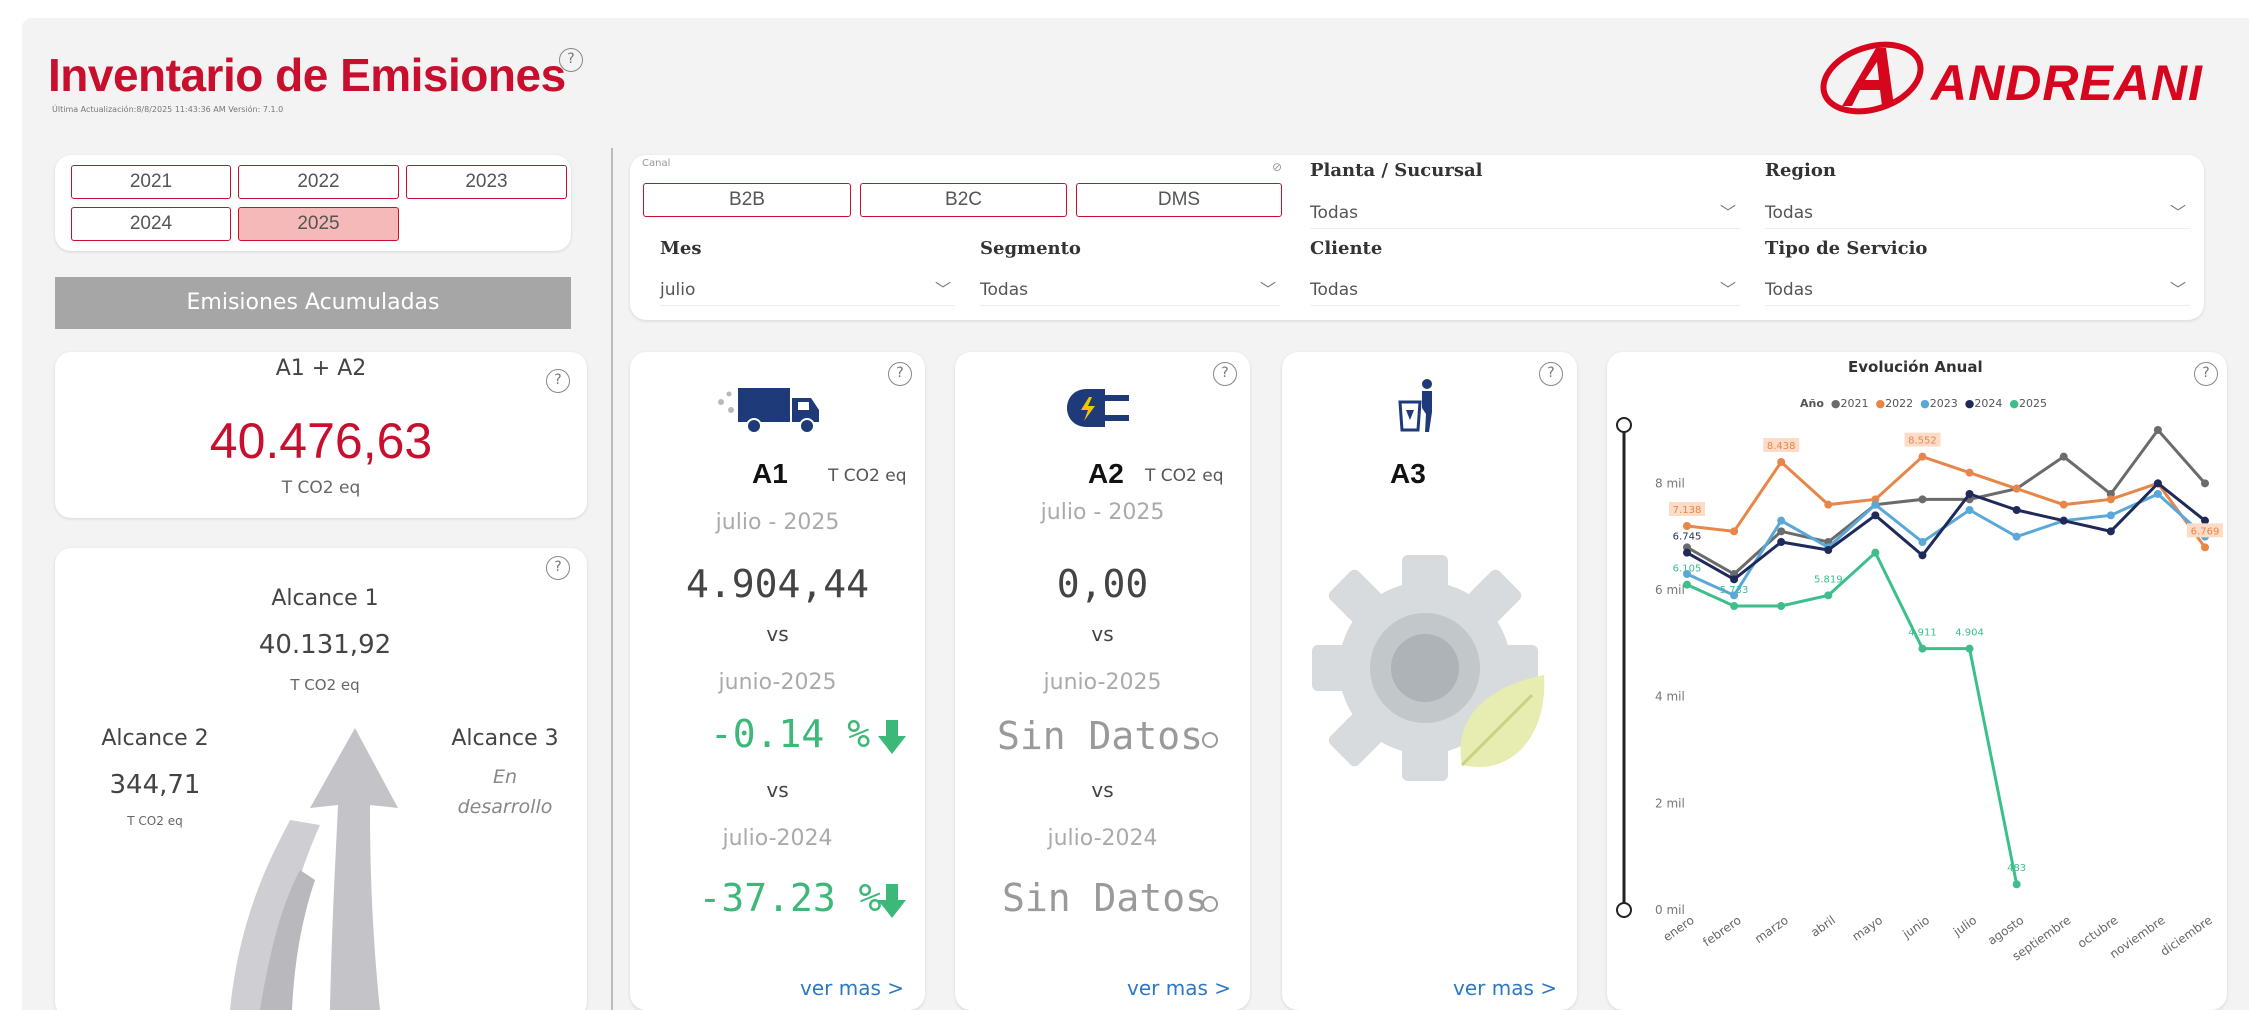  Describe the element at coordinates (777, 634) in the screenshot. I see `card-a1-vs: vs` at that location.